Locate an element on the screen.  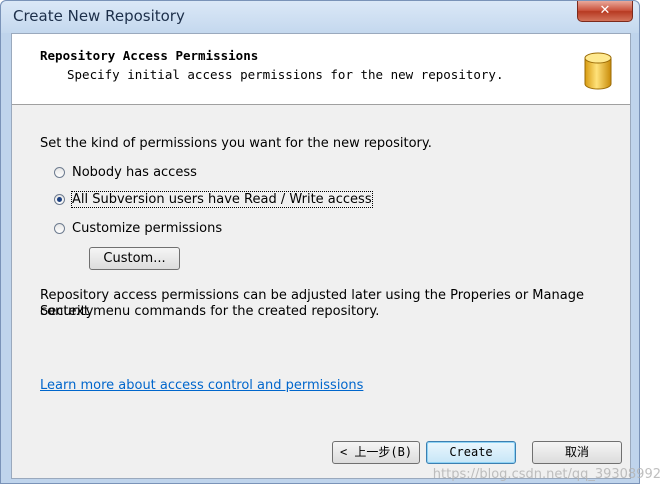
close-button: ✕ is located at coordinates (605, 11).